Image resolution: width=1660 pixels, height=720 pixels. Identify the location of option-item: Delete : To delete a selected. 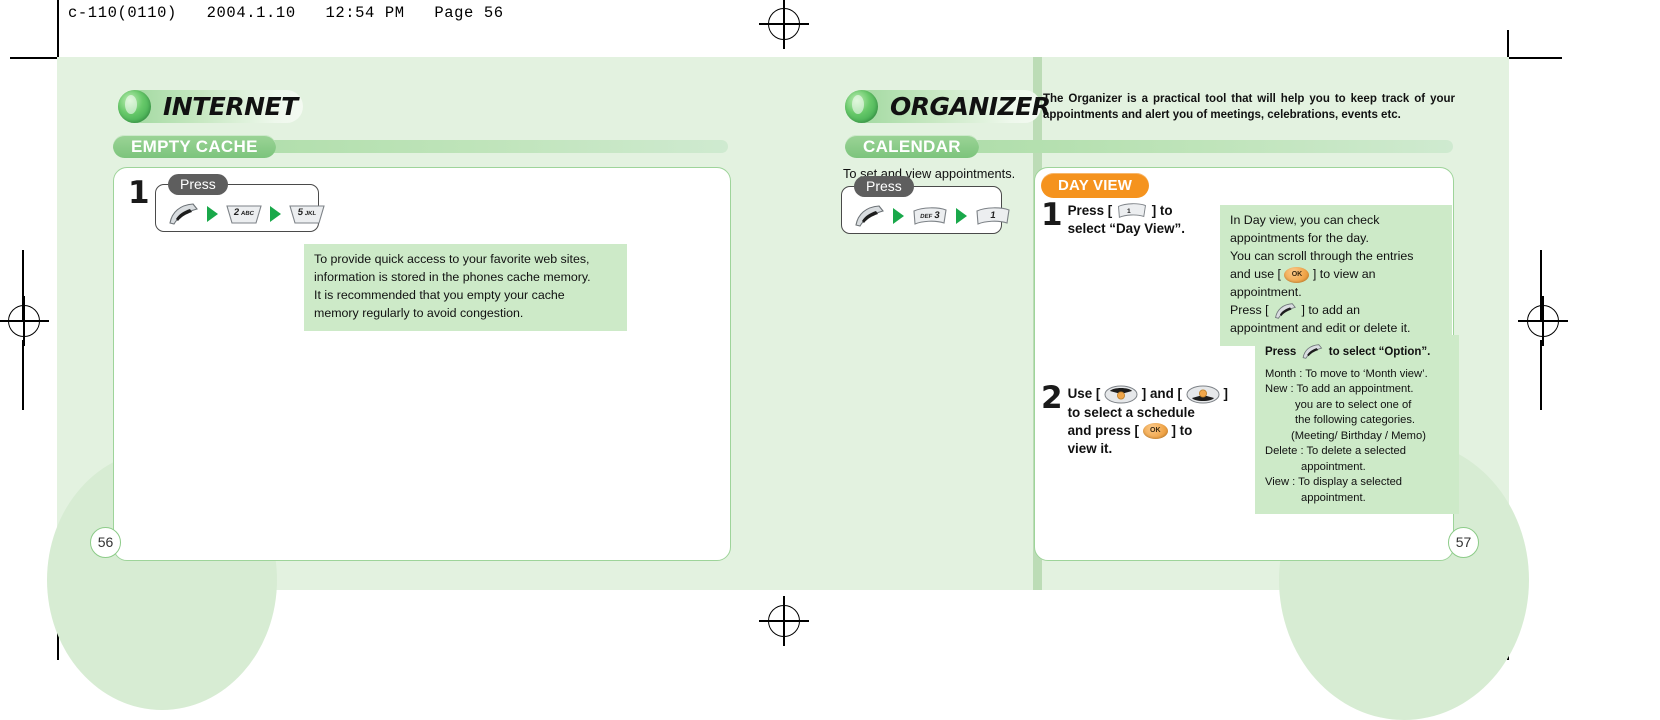
(1335, 451).